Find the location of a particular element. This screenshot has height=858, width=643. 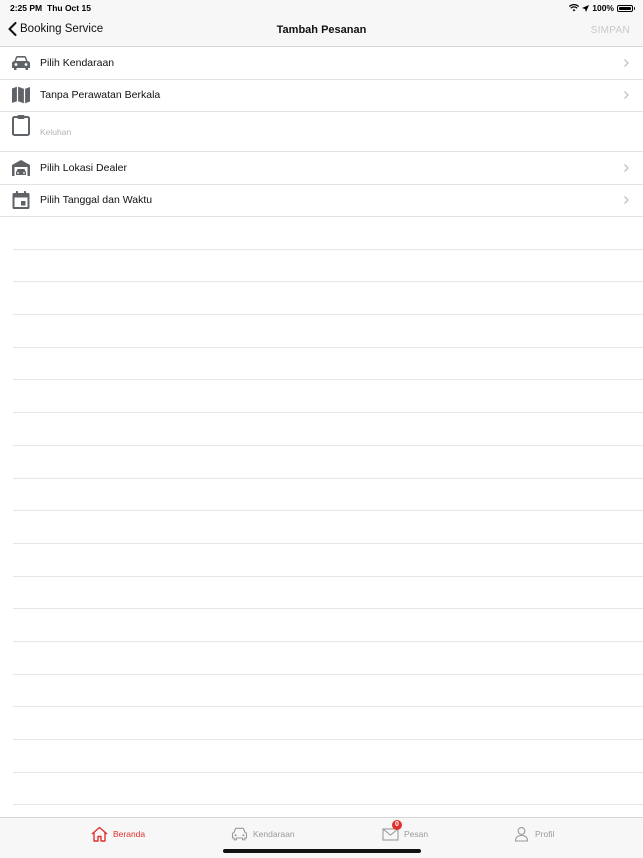

select-dealer-label: Pilih Lokasi Dealer is located at coordinates (83, 167).